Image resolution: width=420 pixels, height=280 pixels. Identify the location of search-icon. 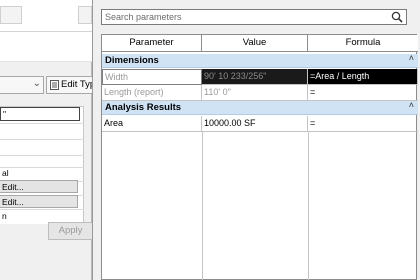
(397, 17).